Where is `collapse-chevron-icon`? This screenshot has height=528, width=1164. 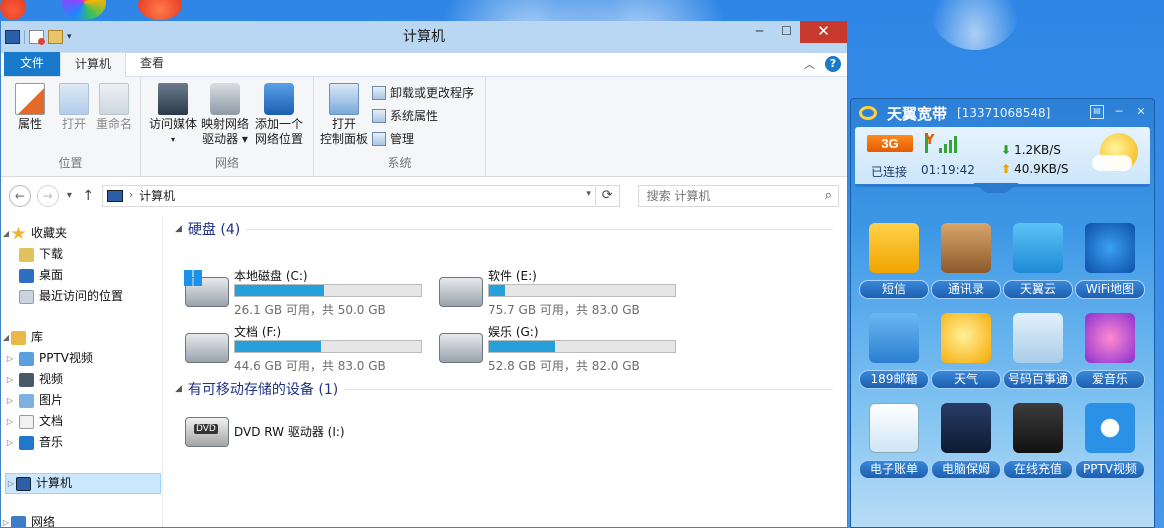
collapse-chevron-icon is located at coordinates (996, 188).